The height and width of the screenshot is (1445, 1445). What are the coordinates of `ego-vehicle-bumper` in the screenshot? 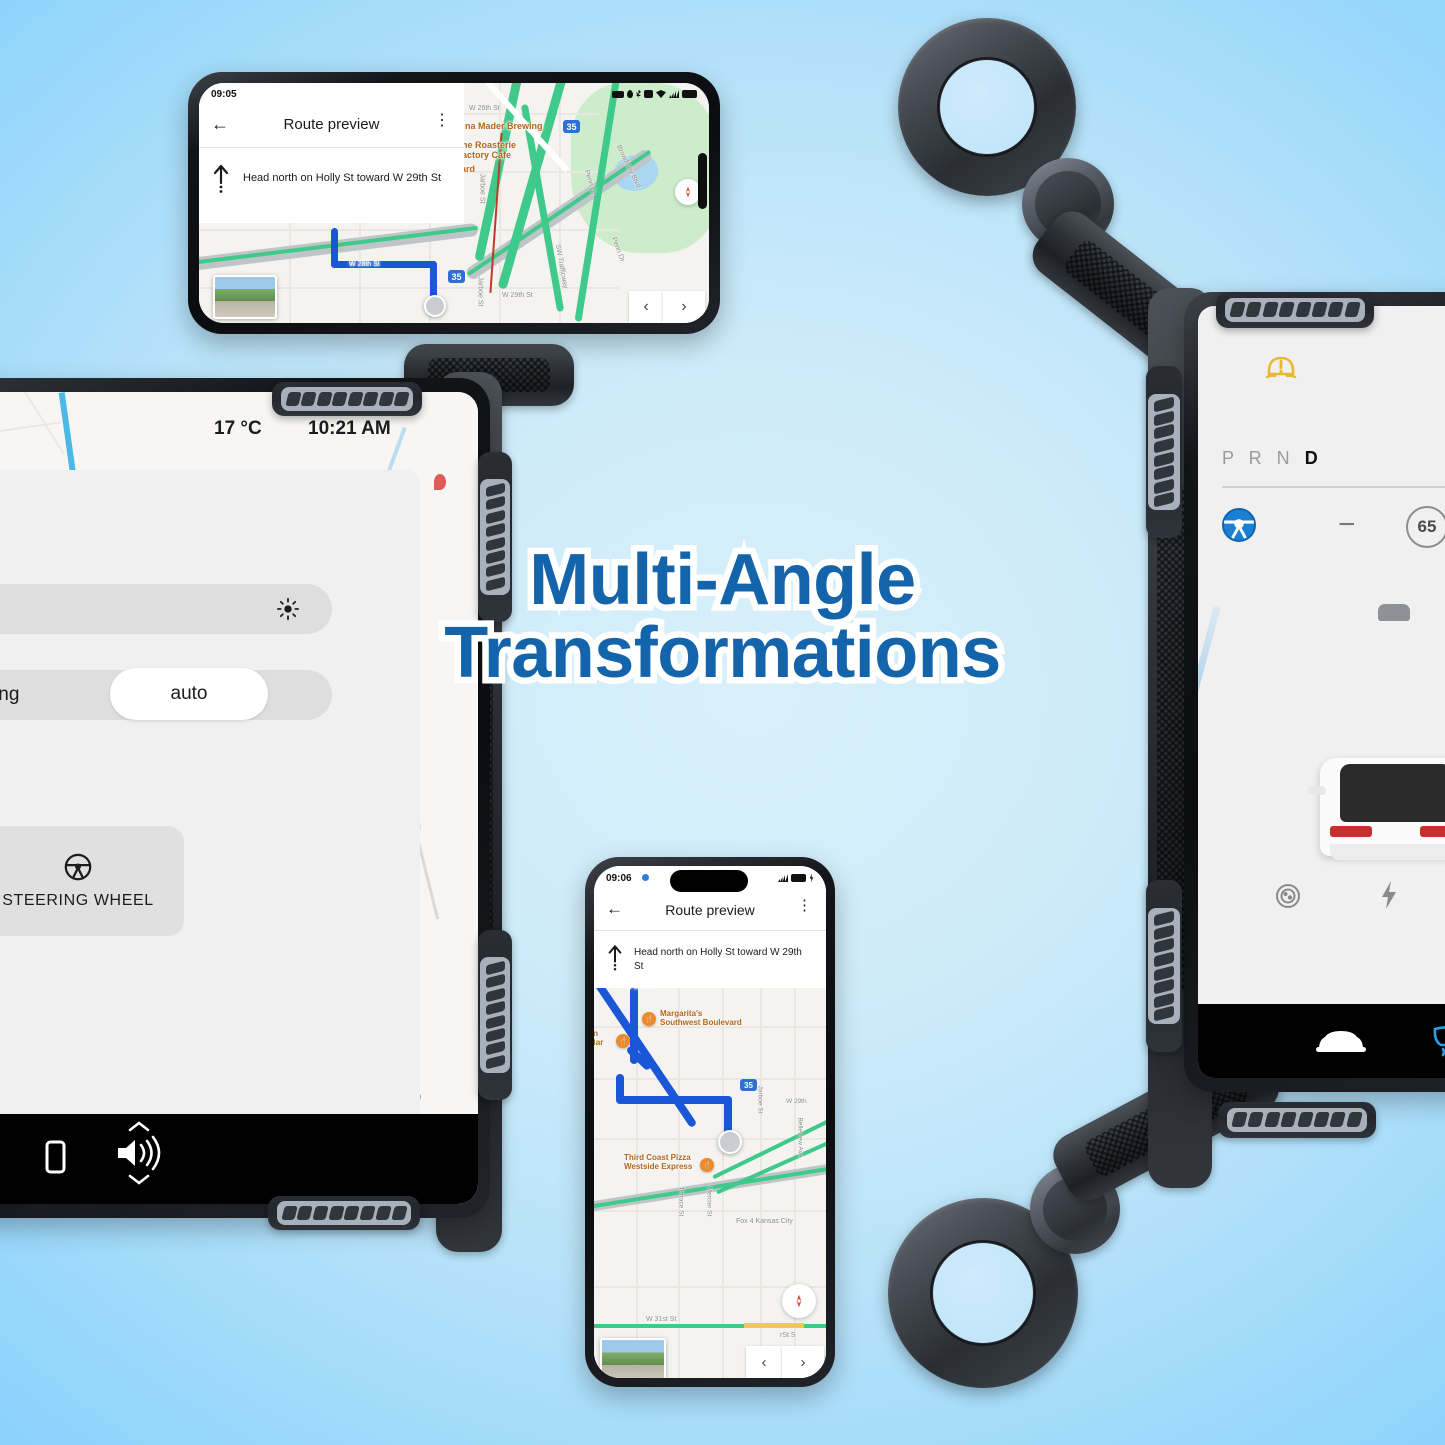 It's located at (1387, 852).